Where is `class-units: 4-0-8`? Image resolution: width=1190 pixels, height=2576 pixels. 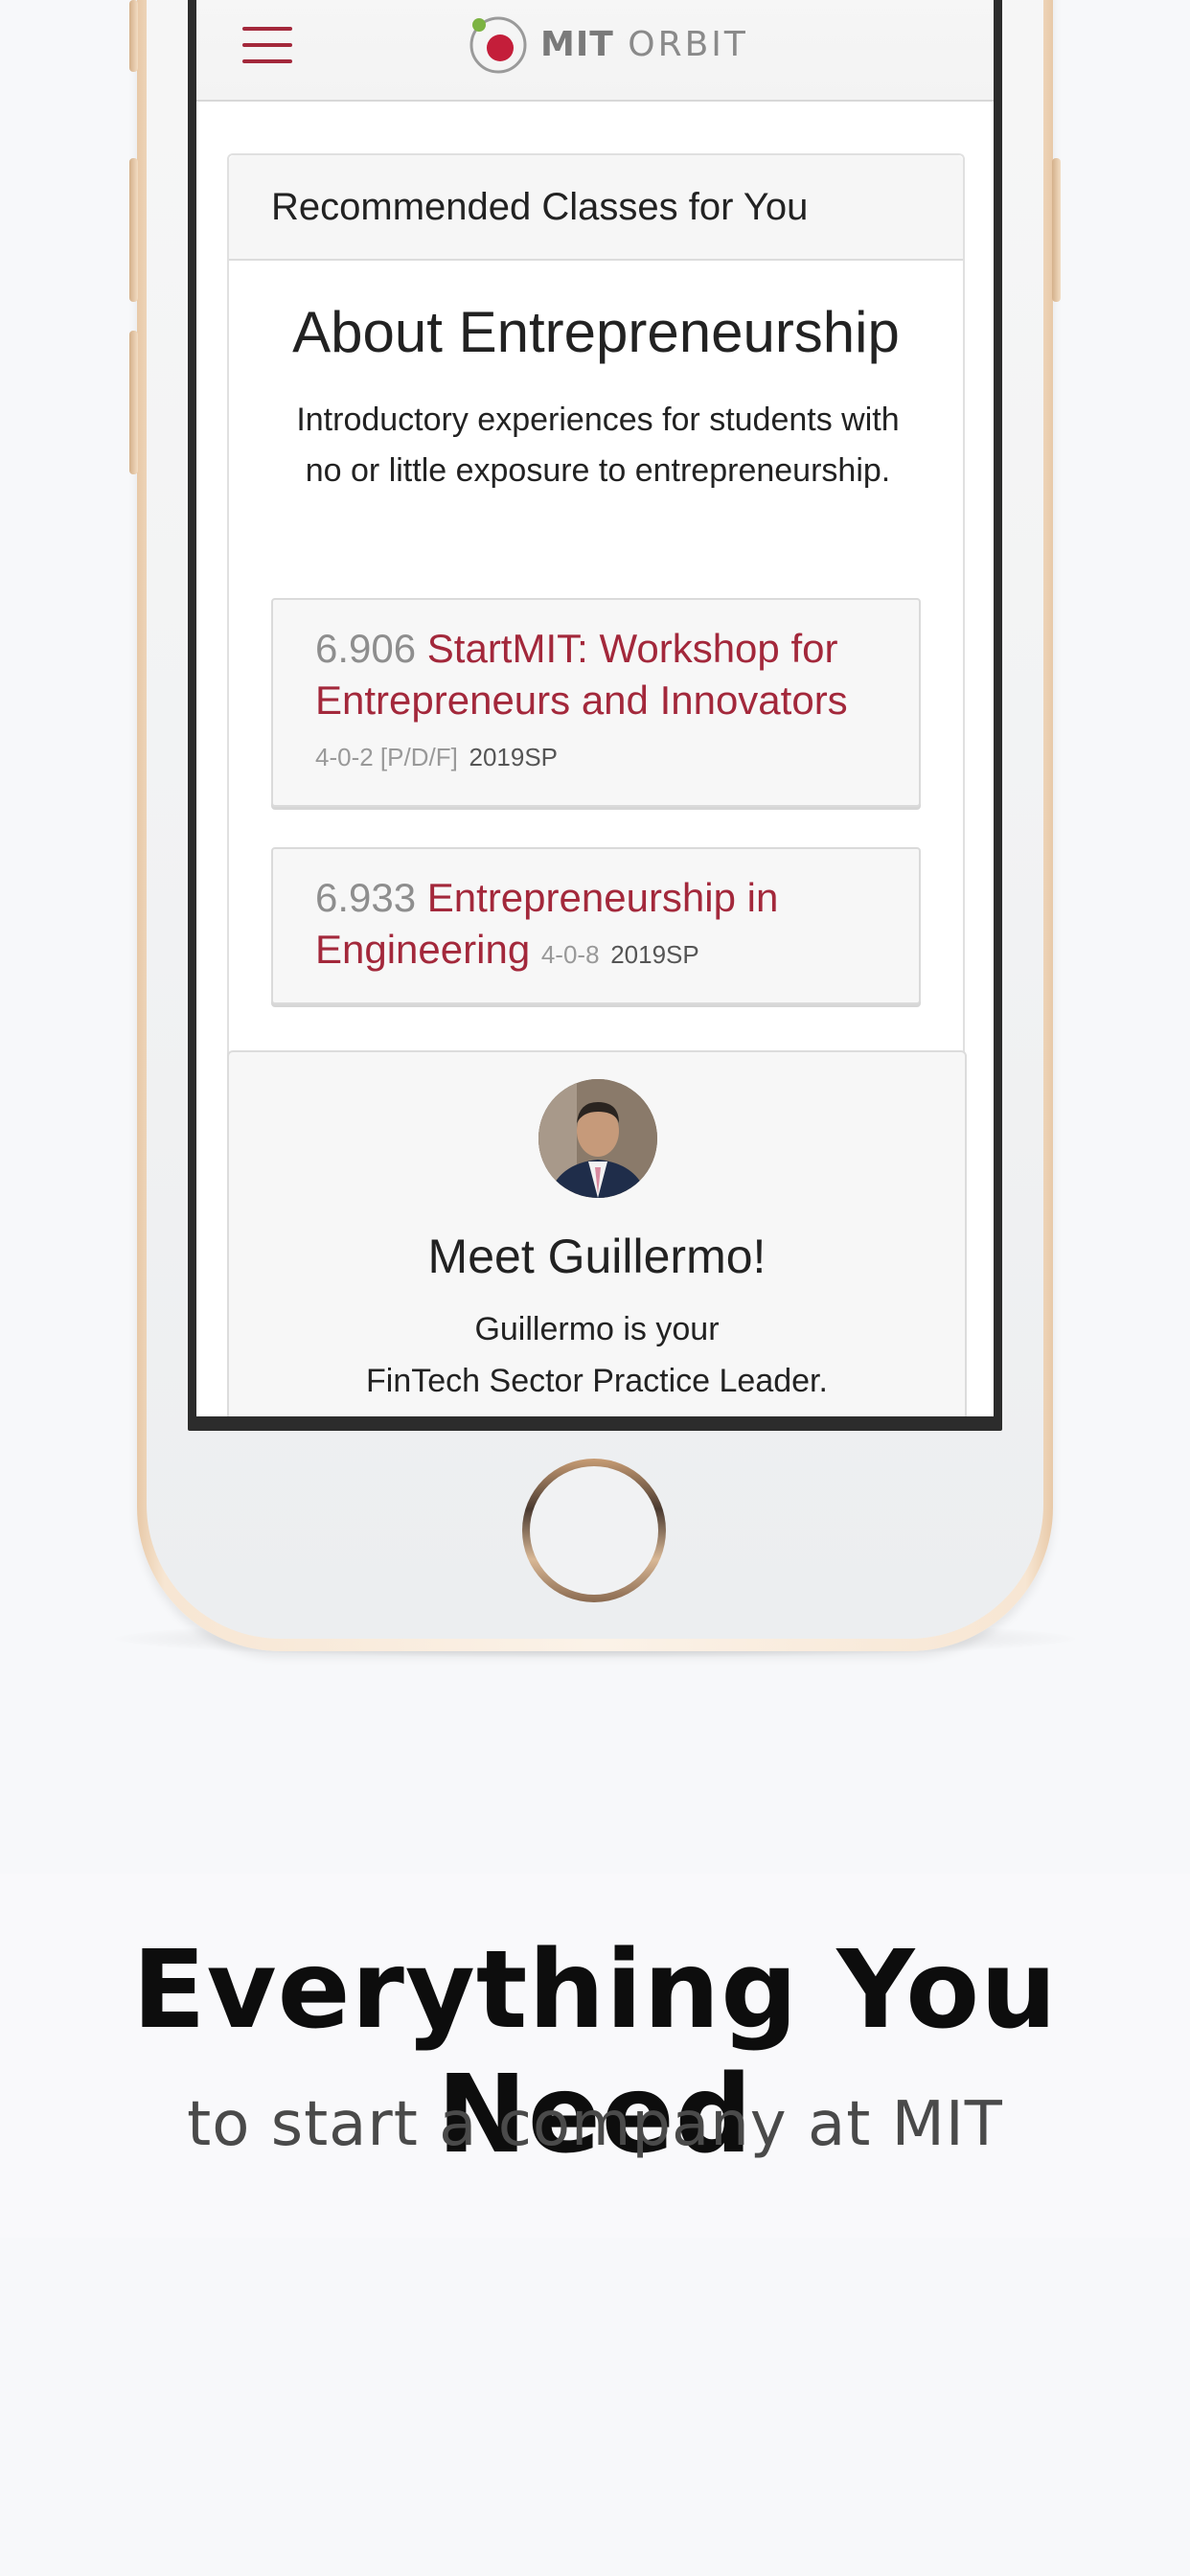
class-units: 4-0-8 is located at coordinates (570, 954).